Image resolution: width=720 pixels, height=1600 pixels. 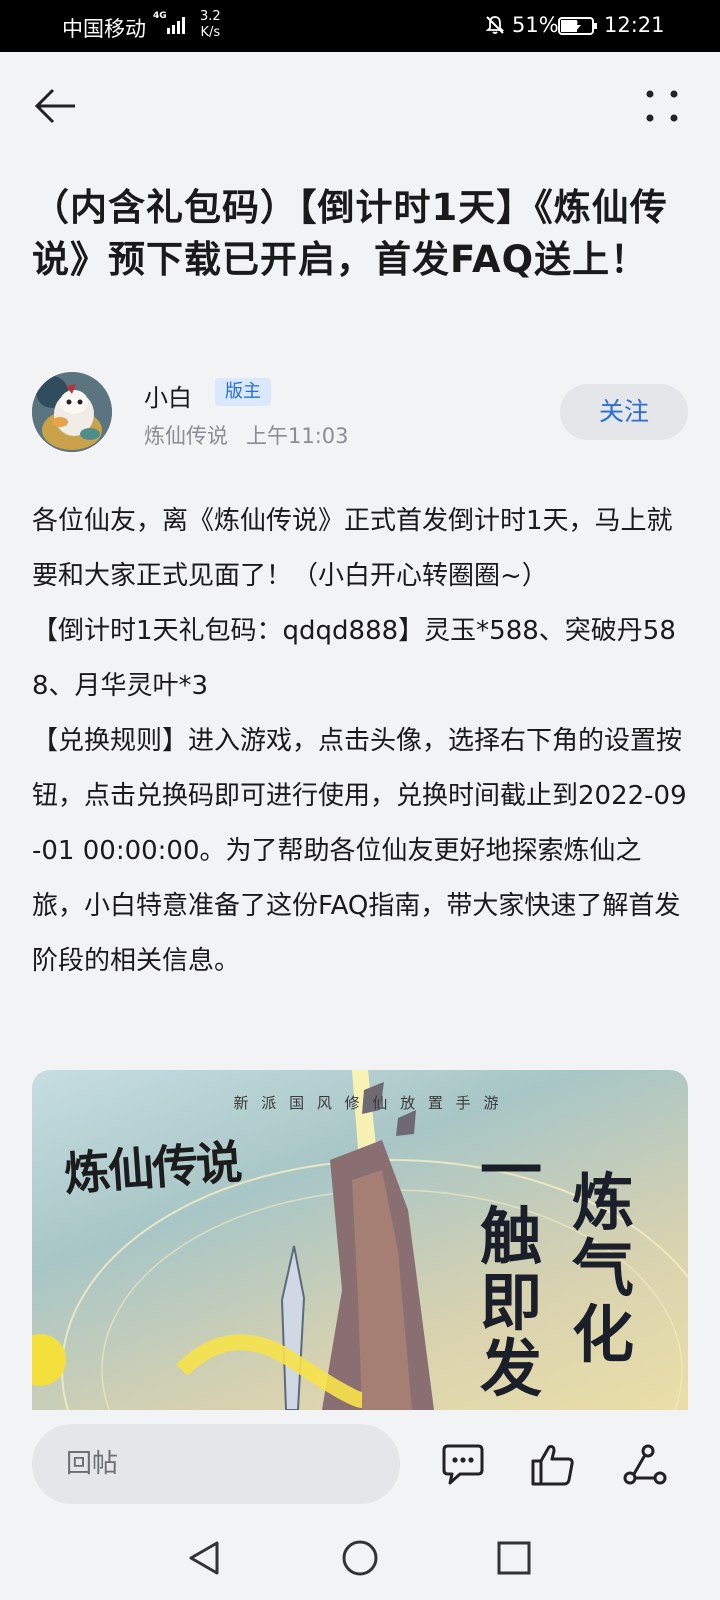 I want to click on banner-slogan-col-2: 炼气化, so click(x=603, y=1268).